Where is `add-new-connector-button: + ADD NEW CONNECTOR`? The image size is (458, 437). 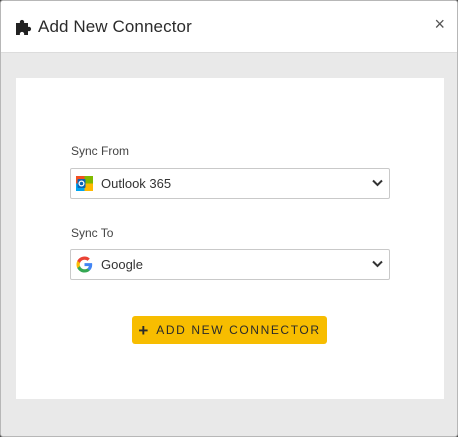
add-new-connector-button: + ADD NEW CONNECTOR is located at coordinates (229, 330).